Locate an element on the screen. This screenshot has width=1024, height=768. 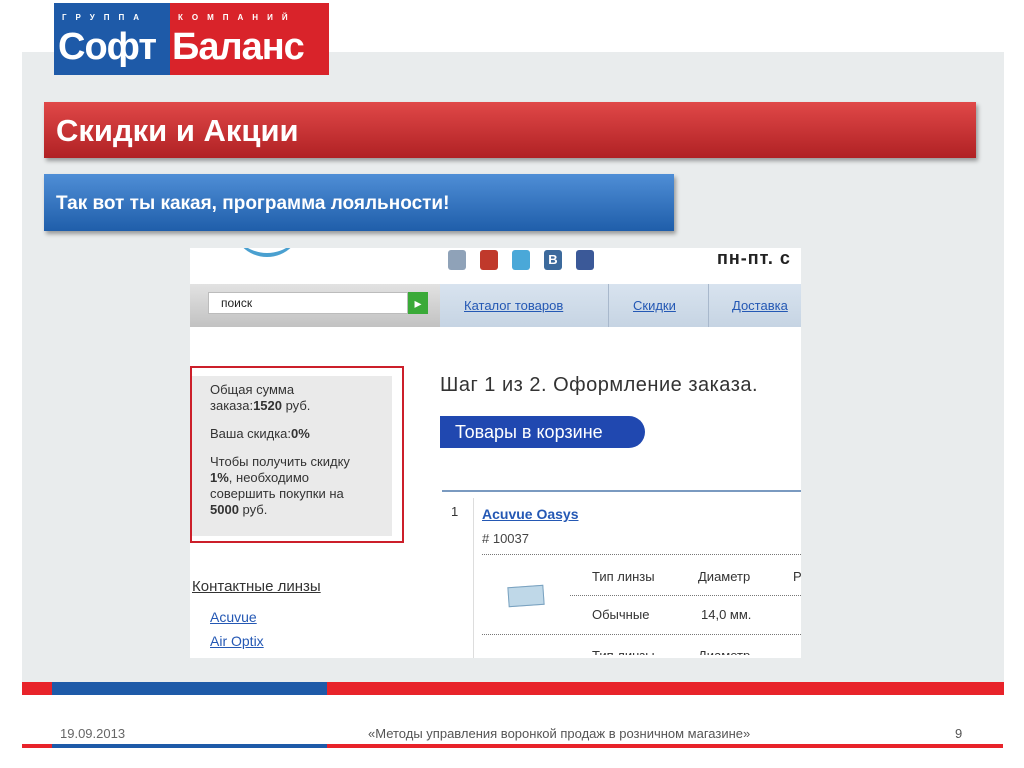
product-link: Acuvue Oasys is located at coordinates (530, 514).